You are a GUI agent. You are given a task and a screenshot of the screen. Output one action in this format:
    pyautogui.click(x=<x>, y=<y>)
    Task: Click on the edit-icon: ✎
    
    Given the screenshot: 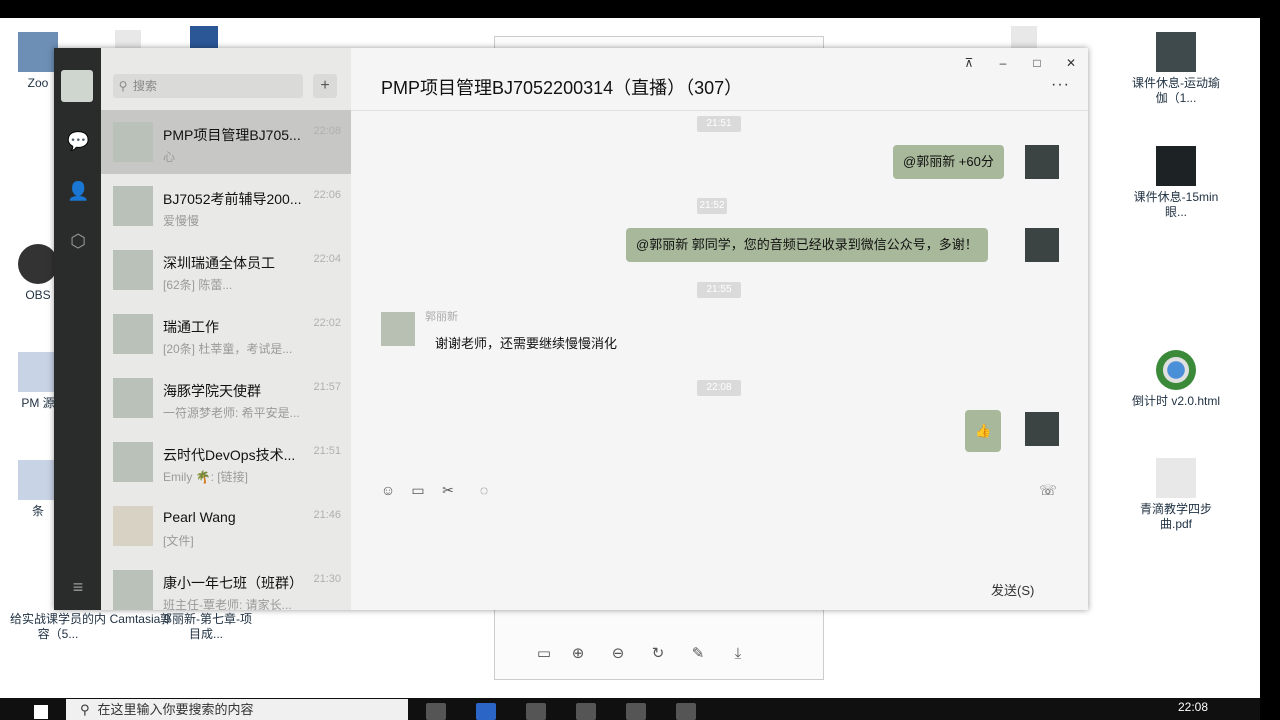 What is the action you would take?
    pyautogui.click(x=698, y=654)
    